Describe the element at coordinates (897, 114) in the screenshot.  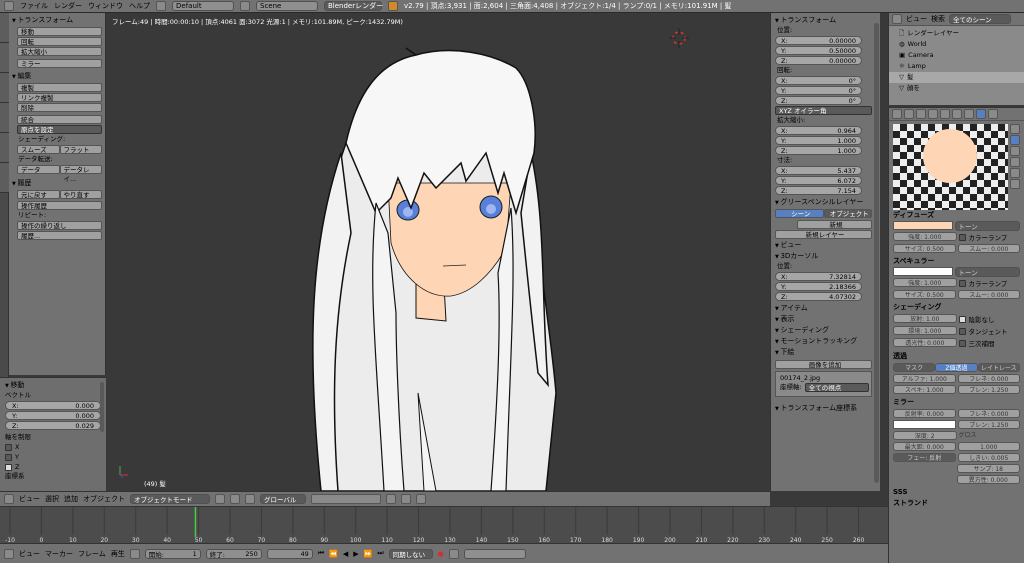
I see `properties-editor-icon` at that location.